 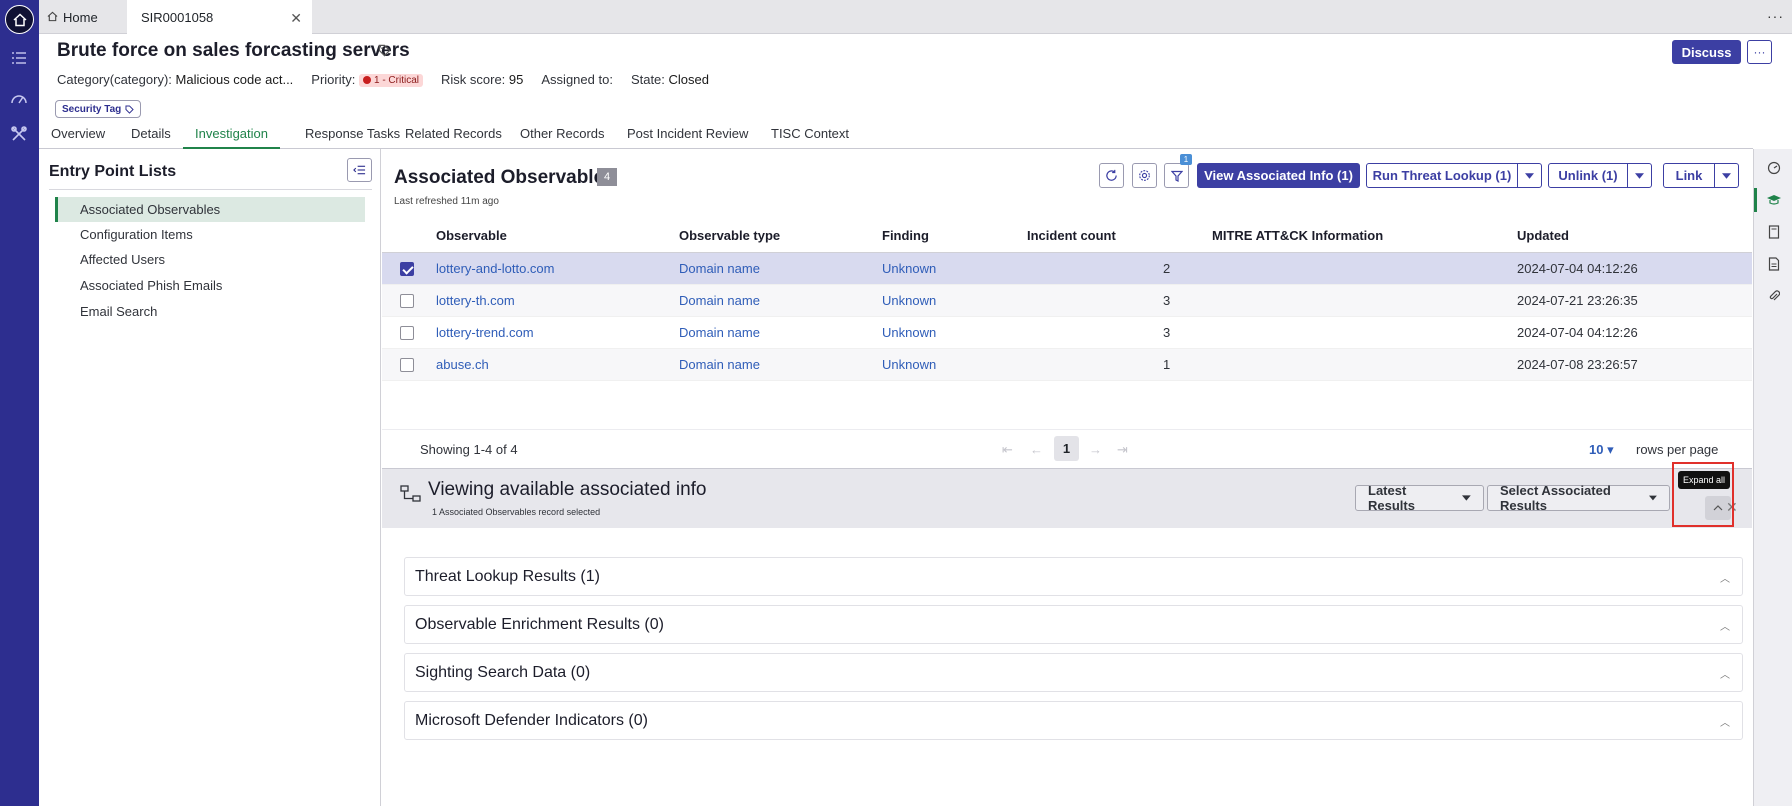 What do you see at coordinates (1578, 498) in the screenshot?
I see `select-associated-results-select: Select Associated Results` at bounding box center [1578, 498].